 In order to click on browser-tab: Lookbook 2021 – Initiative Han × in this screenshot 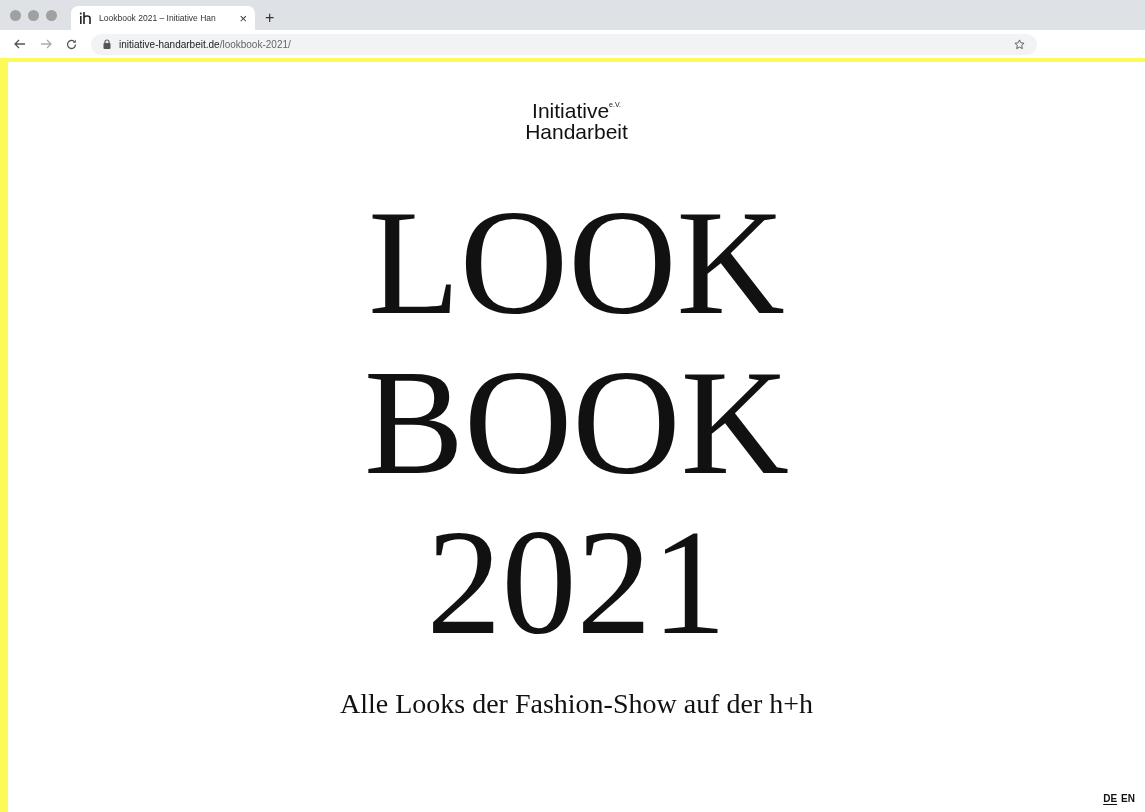, I will do `click(163, 18)`.